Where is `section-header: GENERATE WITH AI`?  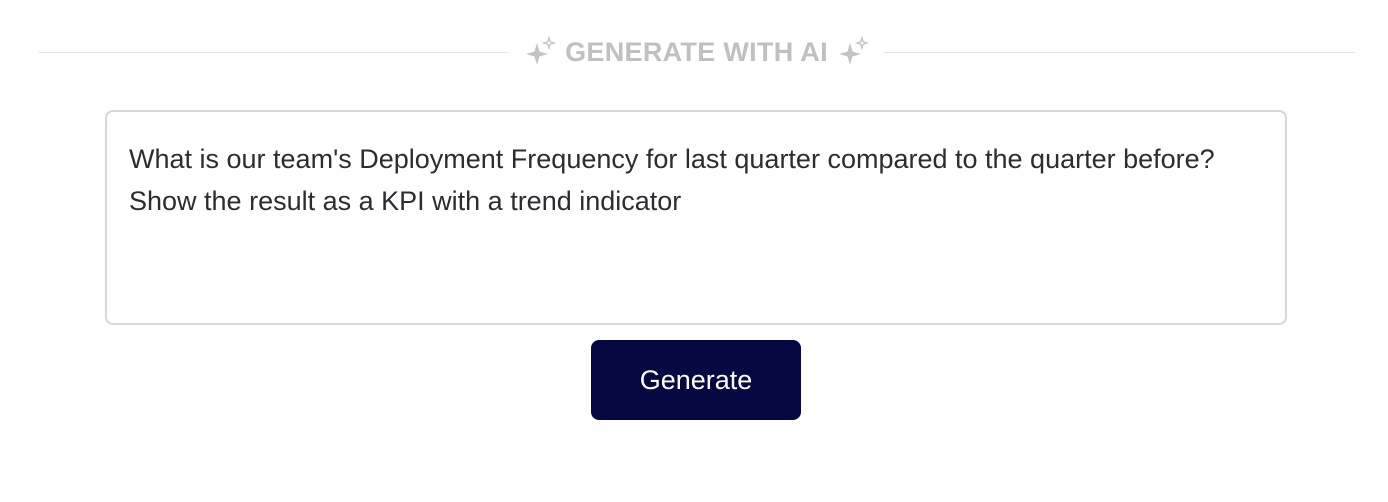 section-header: GENERATE WITH AI is located at coordinates (696, 52).